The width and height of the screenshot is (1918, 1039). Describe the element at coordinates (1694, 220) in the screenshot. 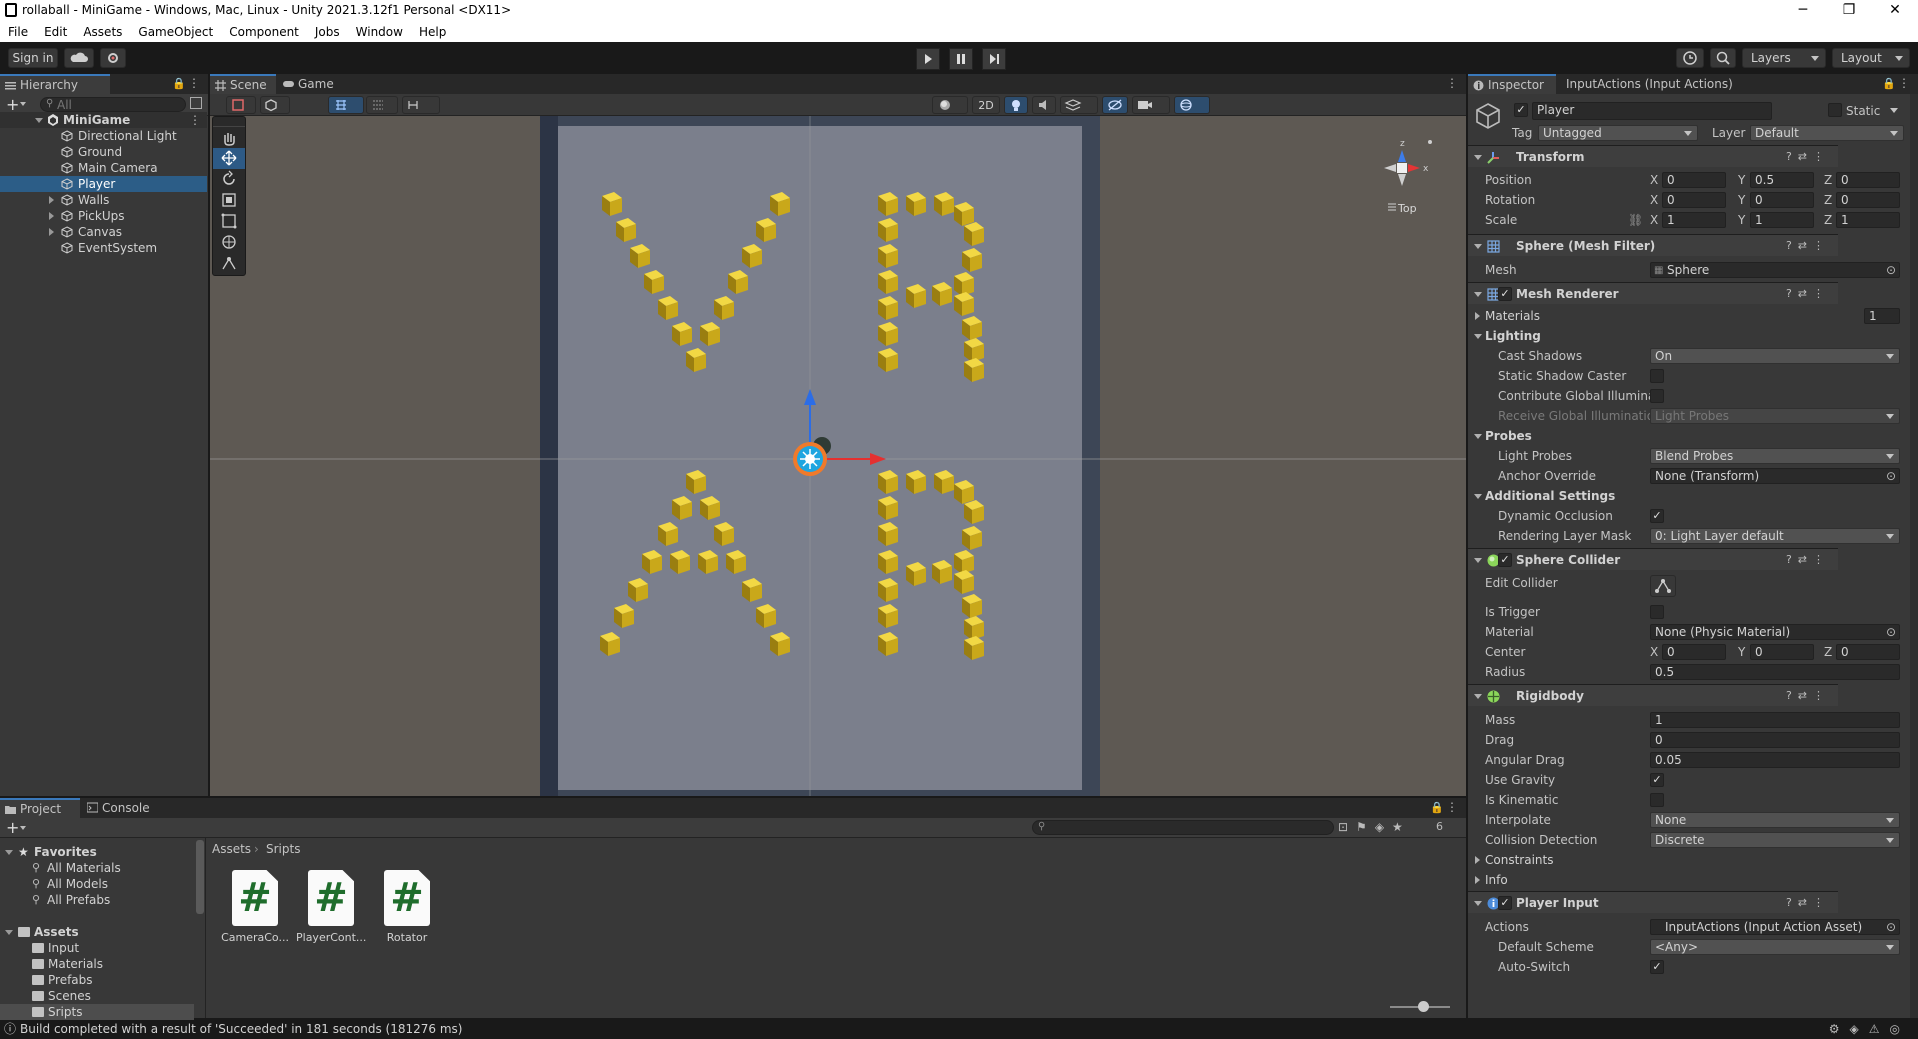

I see `scale-x-field: 1` at that location.